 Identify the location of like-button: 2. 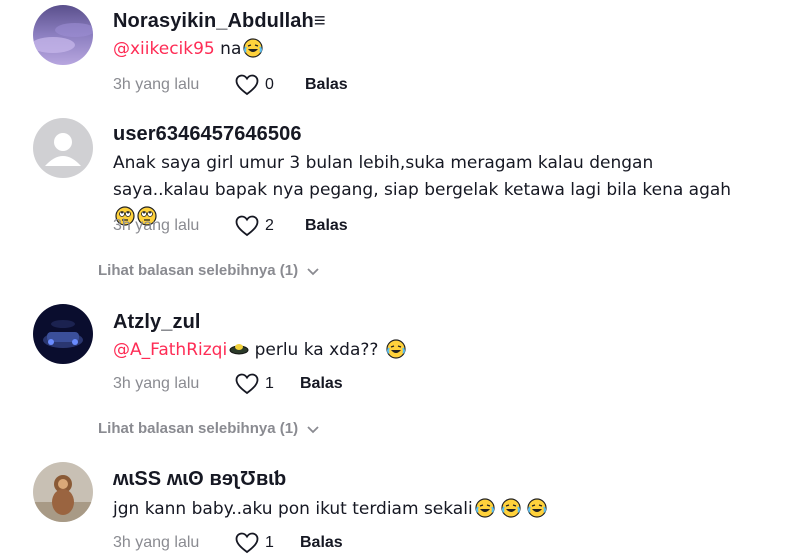
(270, 226).